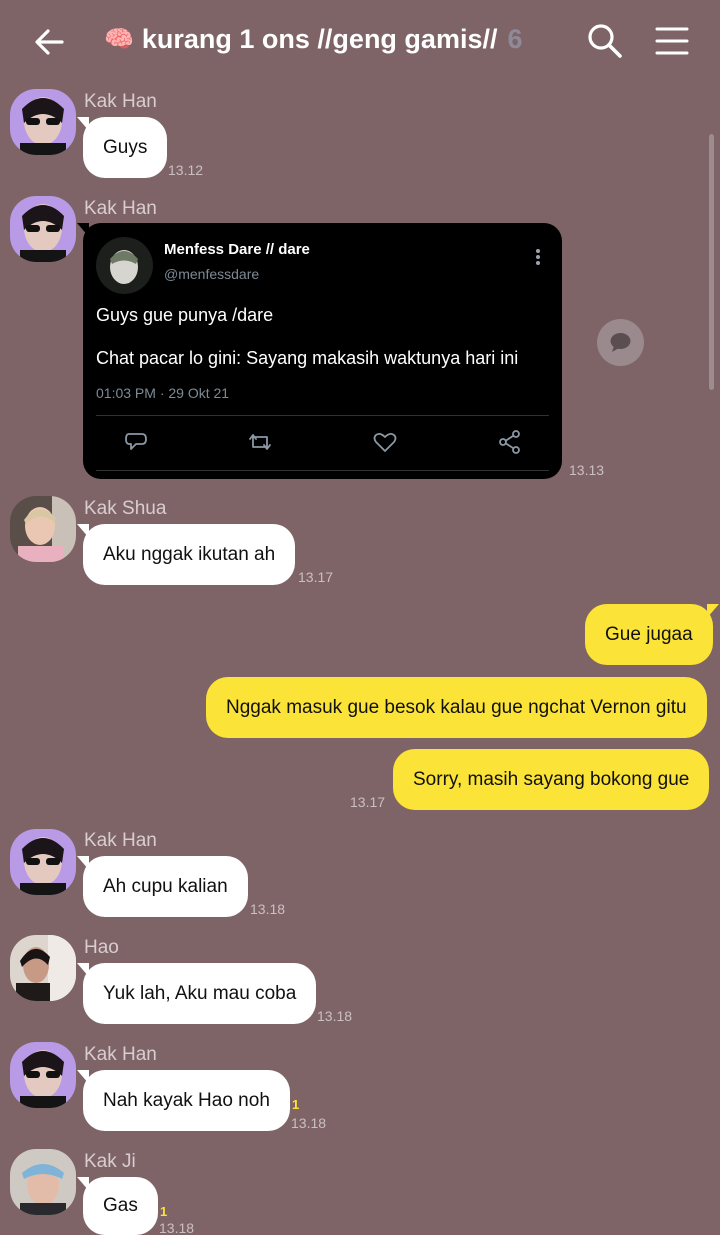 Image resolution: width=720 pixels, height=1235 pixels. I want to click on message-text: Gas, so click(120, 1205).